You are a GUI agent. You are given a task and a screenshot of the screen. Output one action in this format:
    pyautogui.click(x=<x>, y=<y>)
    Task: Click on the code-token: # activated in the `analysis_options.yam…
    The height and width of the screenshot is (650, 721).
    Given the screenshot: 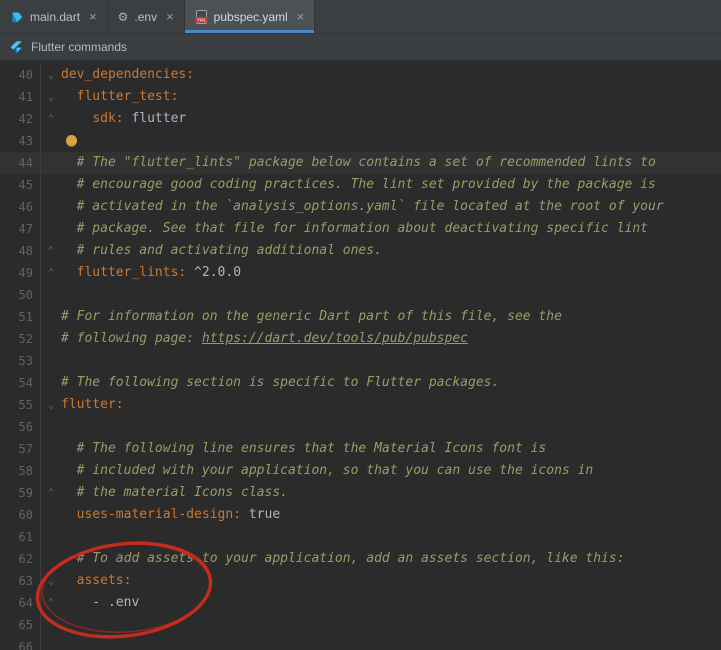 What is the action you would take?
    pyautogui.click(x=362, y=206)
    